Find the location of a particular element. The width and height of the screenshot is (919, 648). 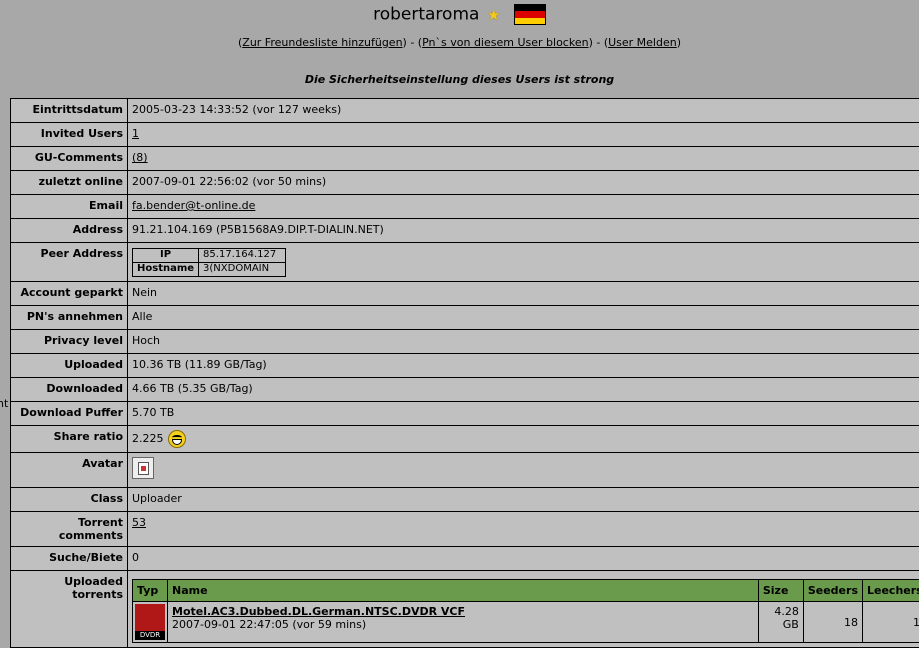

row-gu-comments: GU-Comments (8) is located at coordinates (465, 159).